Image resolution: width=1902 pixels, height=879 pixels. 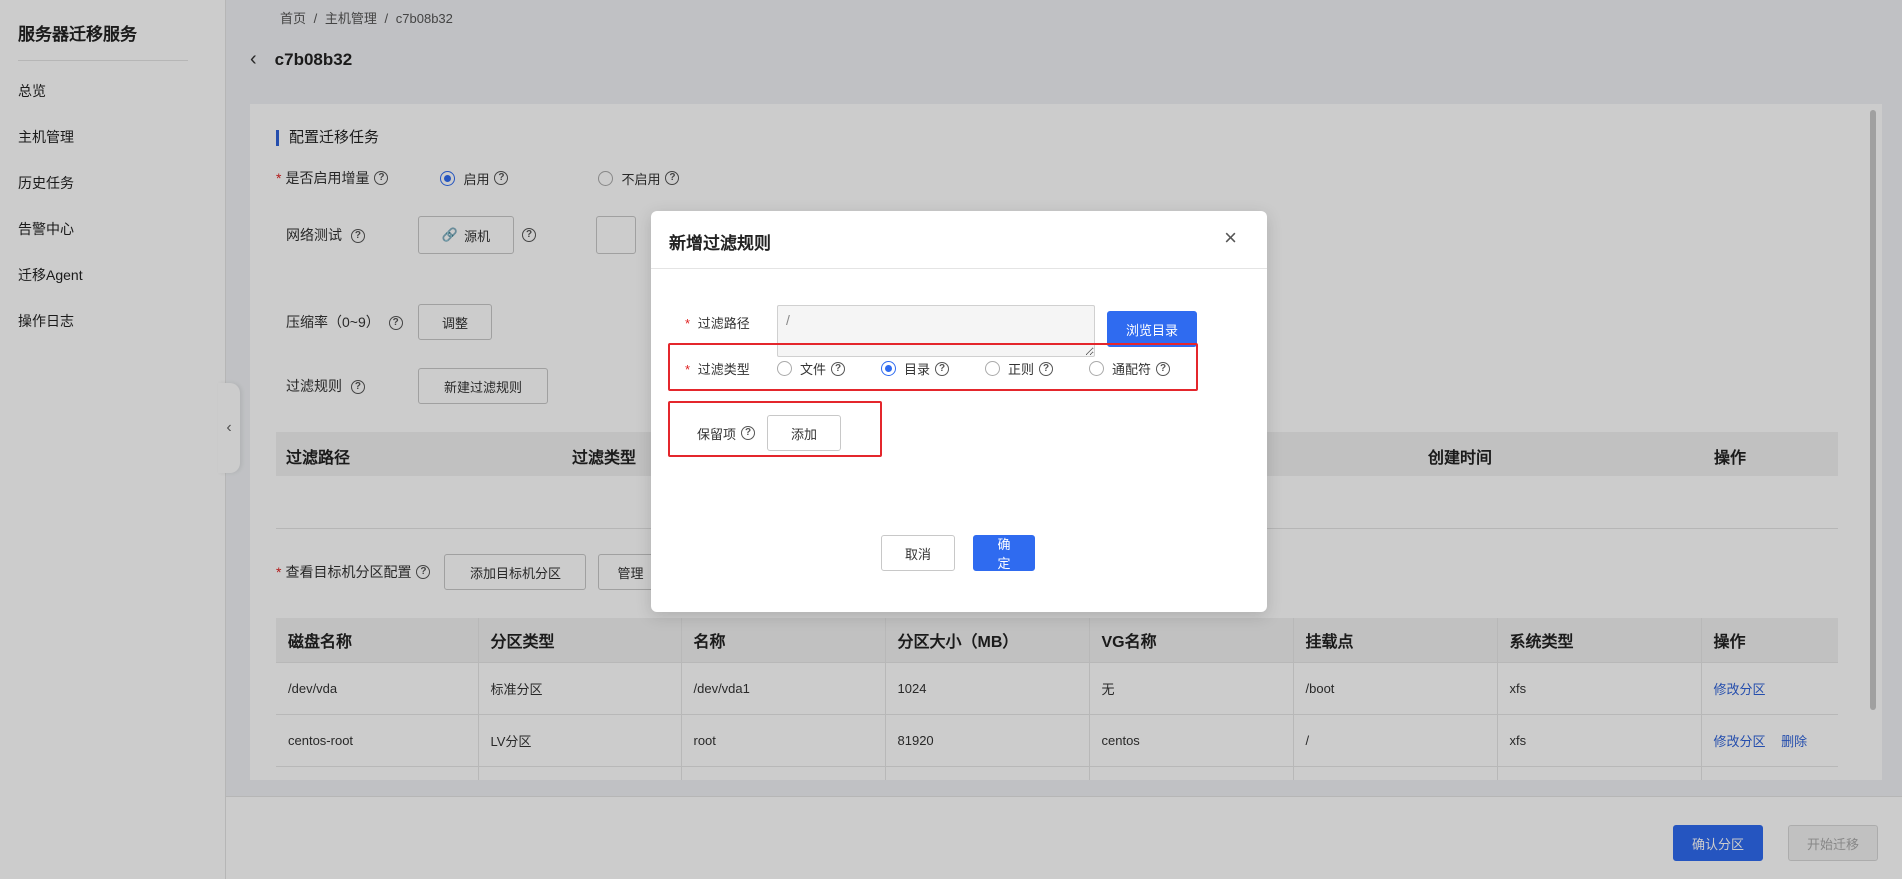 What do you see at coordinates (1152, 329) in the screenshot?
I see `browse-directory-button: 浏览目录` at bounding box center [1152, 329].